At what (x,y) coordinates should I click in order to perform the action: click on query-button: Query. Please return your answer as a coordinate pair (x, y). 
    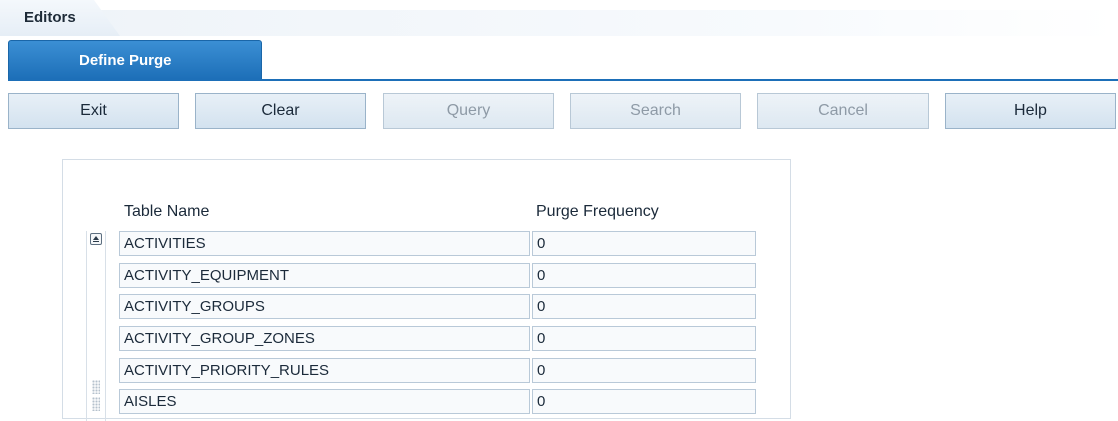
    Looking at the image, I should click on (468, 111).